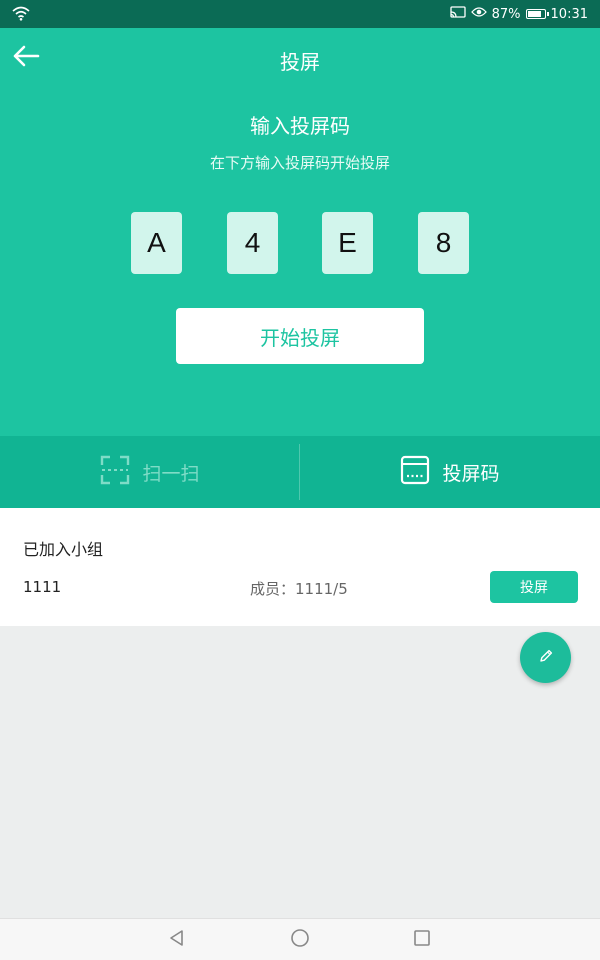 This screenshot has width=600, height=960. I want to click on nav-home-button, so click(300, 940).